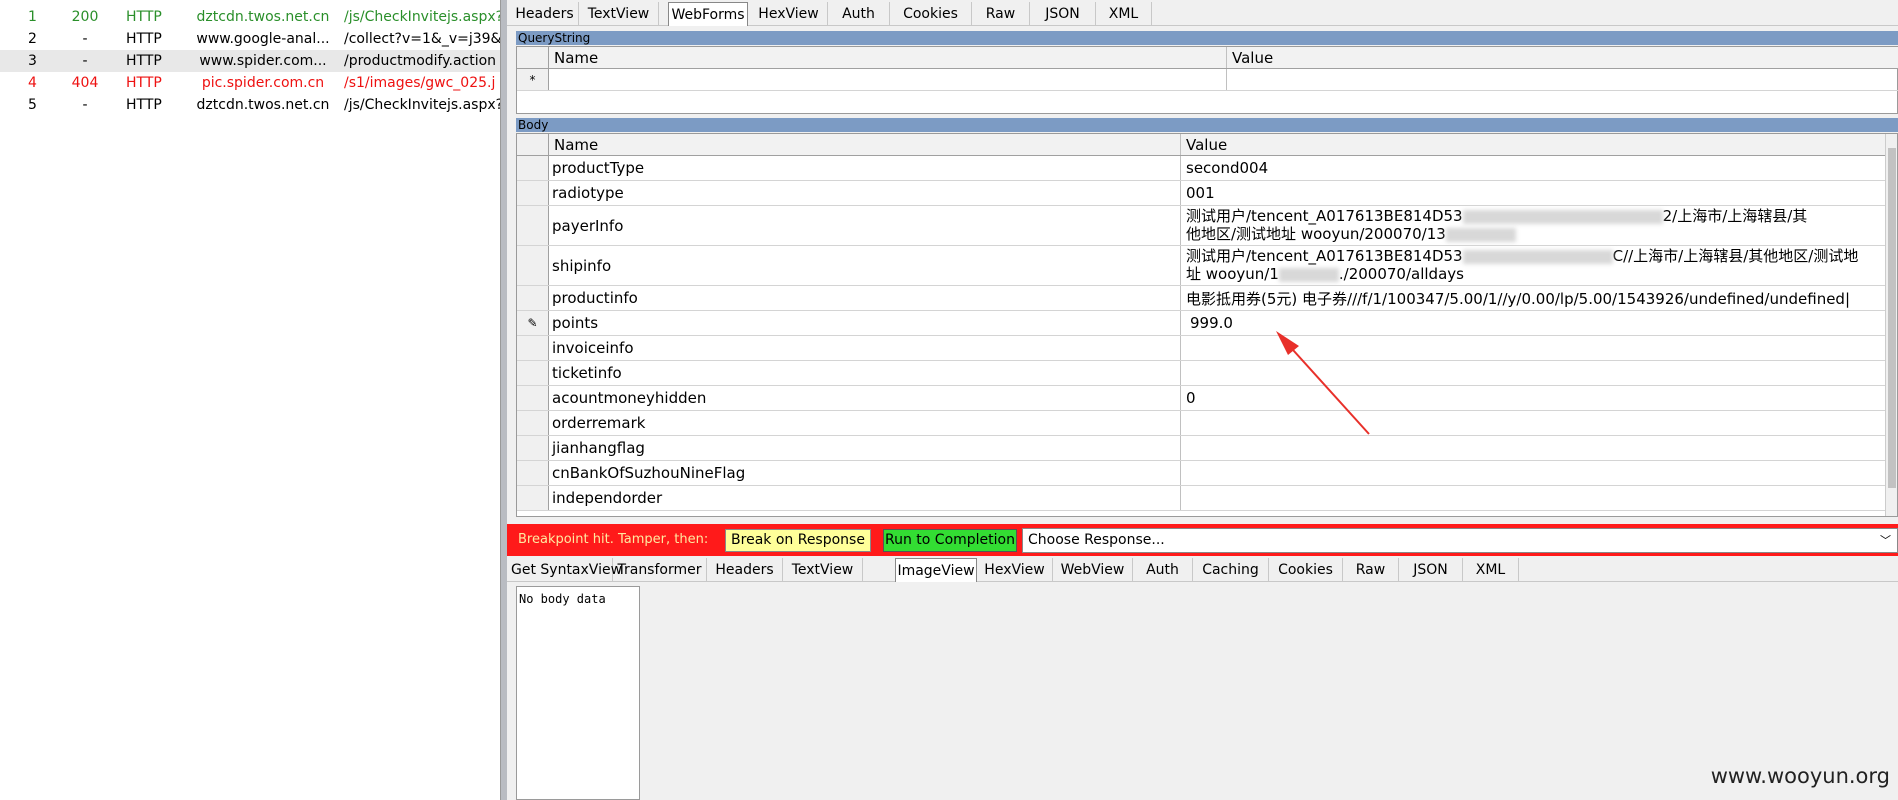 Image resolution: width=1898 pixels, height=800 pixels. Describe the element at coordinates (1885, 540) in the screenshot. I see `chevron-down-icon: ﹀` at that location.